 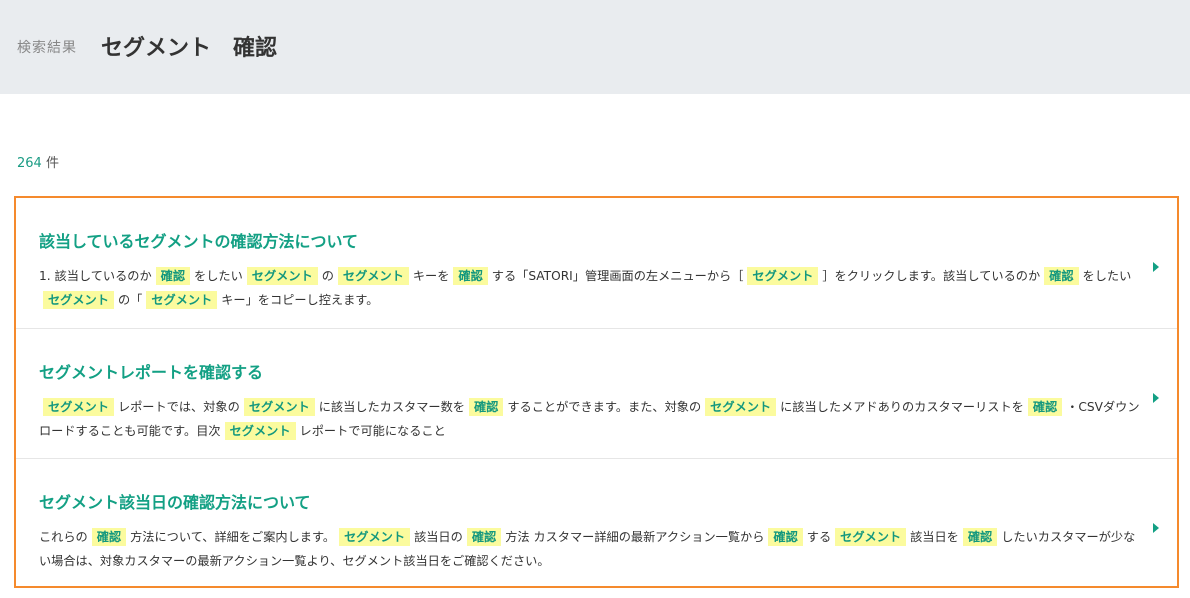 I want to click on snippet-text: レポートでは、対象の, so click(x=178, y=407).